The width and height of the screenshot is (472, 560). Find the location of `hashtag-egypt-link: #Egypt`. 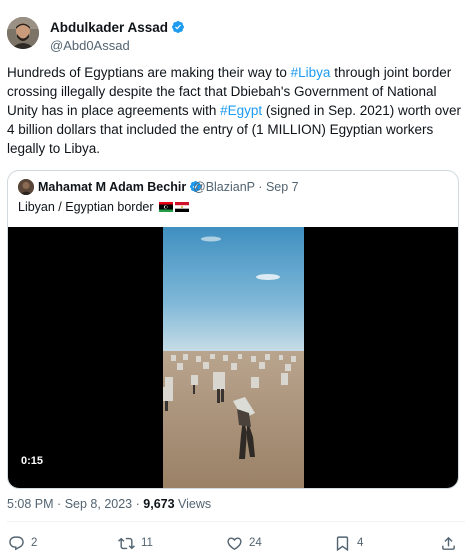

hashtag-egypt-link: #Egypt is located at coordinates (241, 110).